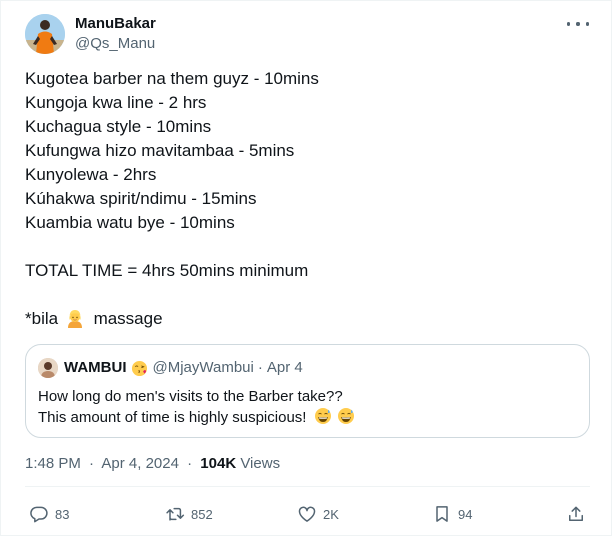 This screenshot has height=536, width=612. I want to click on author-display-name: ManuBakar, so click(115, 23).